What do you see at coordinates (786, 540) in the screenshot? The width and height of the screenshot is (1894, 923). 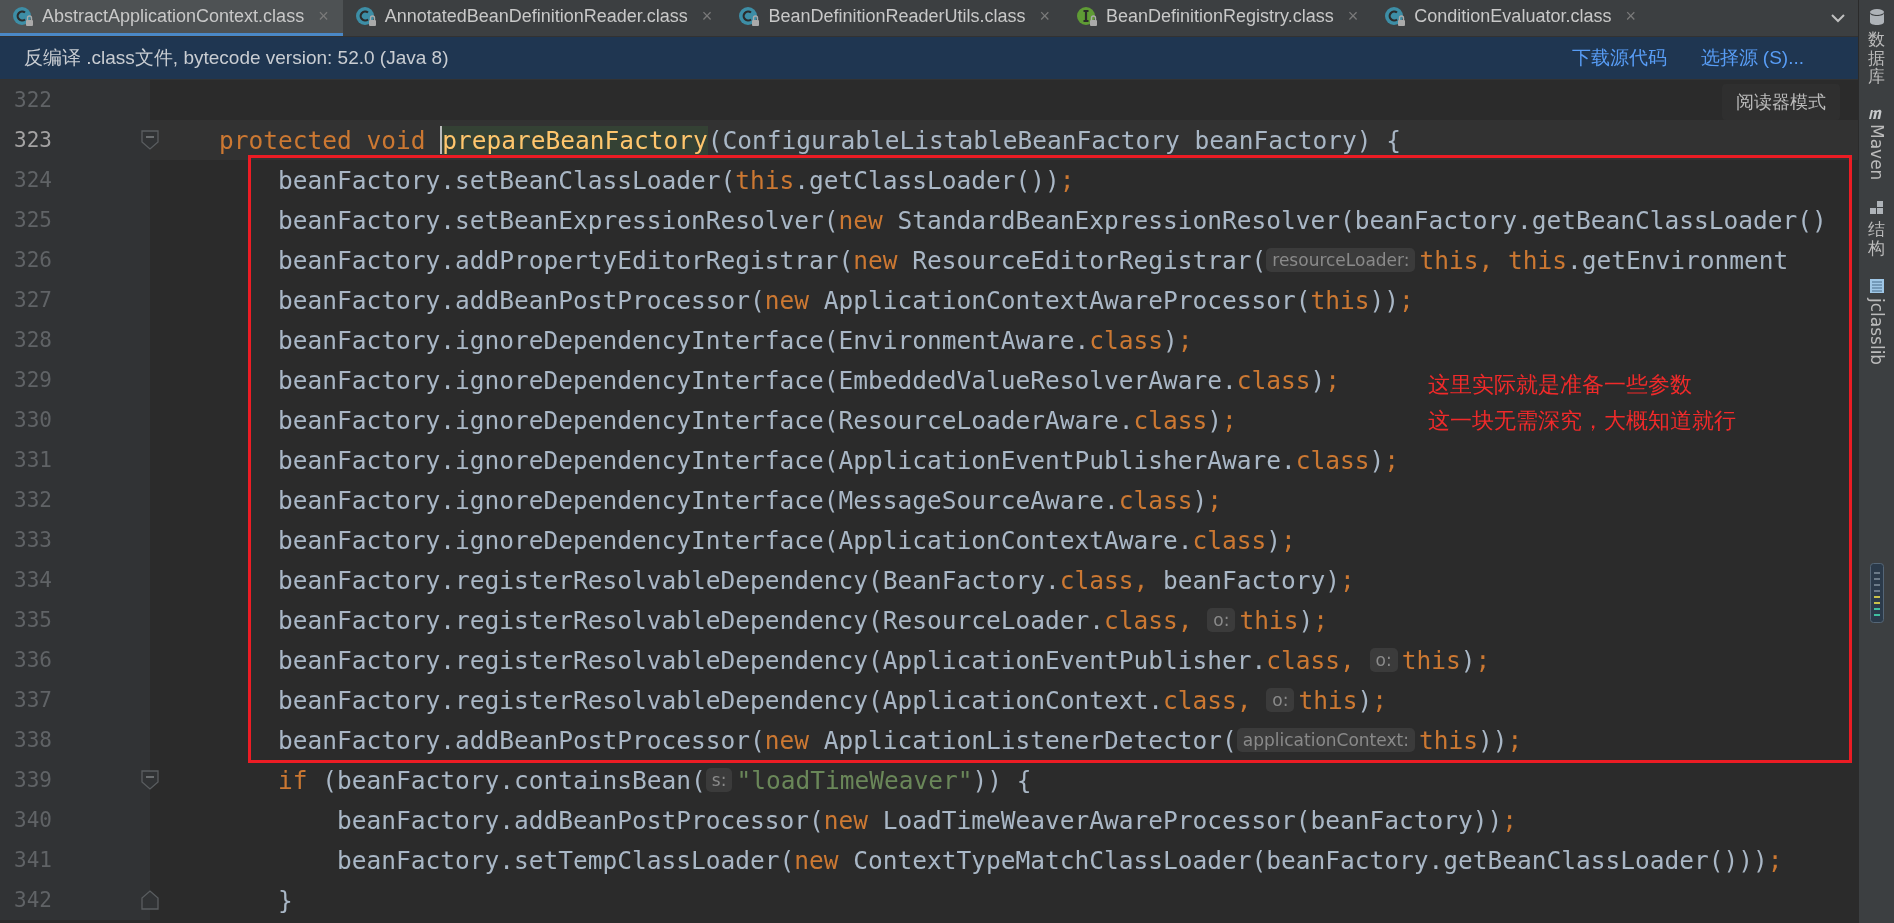 I see `code-line: beanFactory.ignoreDependencyInterface(ApplicationContextAware.class);` at bounding box center [786, 540].